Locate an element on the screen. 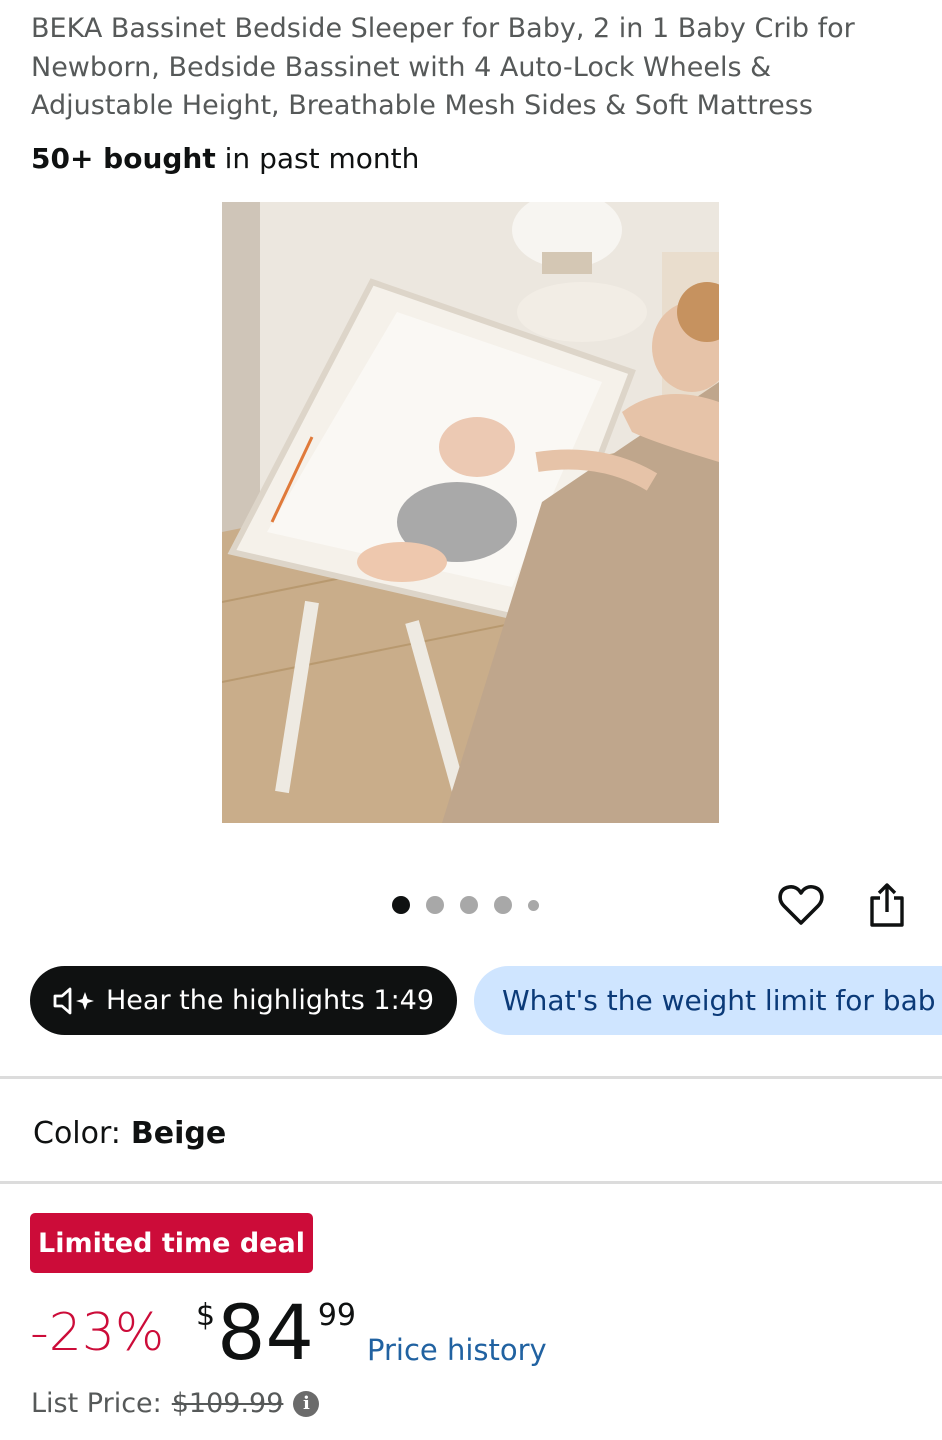 This screenshot has height=1440, width=942. bought-suffix: in past month is located at coordinates (317, 158).